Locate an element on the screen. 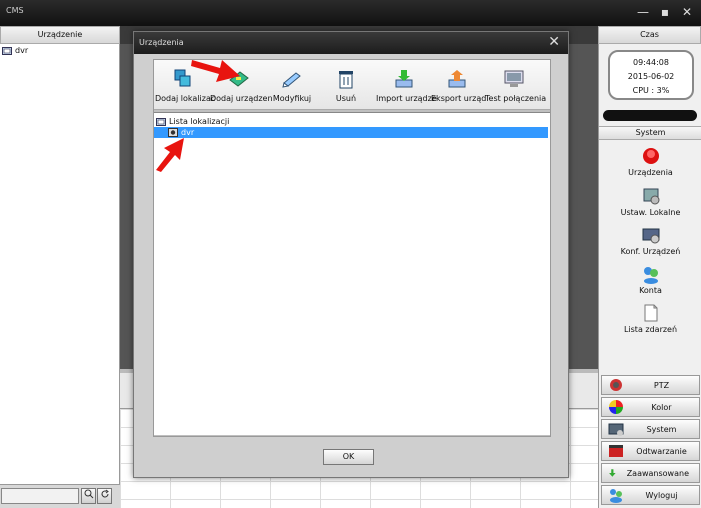 This screenshot has width=701, height=508. search-input is located at coordinates (40, 496).